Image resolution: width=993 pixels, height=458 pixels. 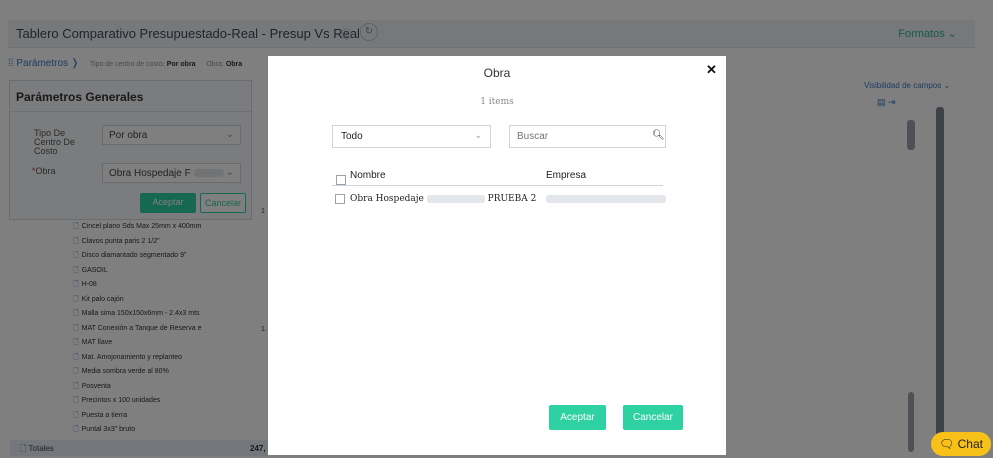 I want to click on table-header: Nombre Empresa, so click(x=497, y=175).